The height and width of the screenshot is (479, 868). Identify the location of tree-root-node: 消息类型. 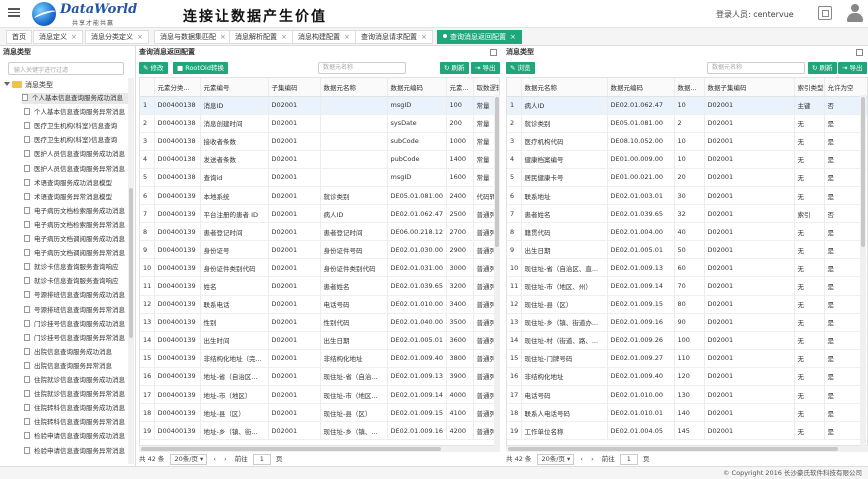
(28, 85).